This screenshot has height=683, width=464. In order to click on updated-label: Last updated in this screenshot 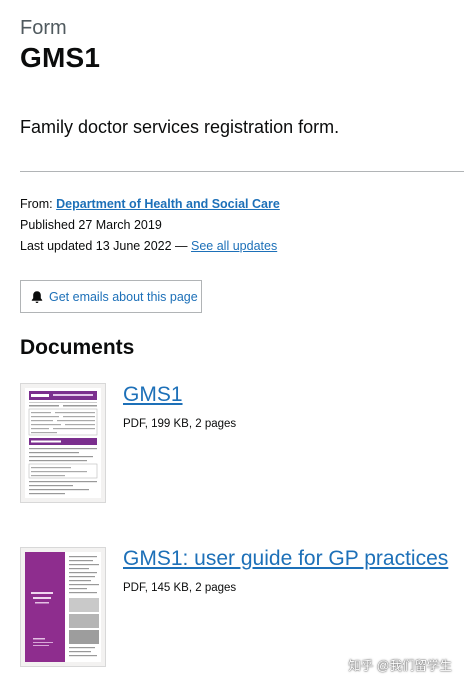, I will do `click(56, 246)`.